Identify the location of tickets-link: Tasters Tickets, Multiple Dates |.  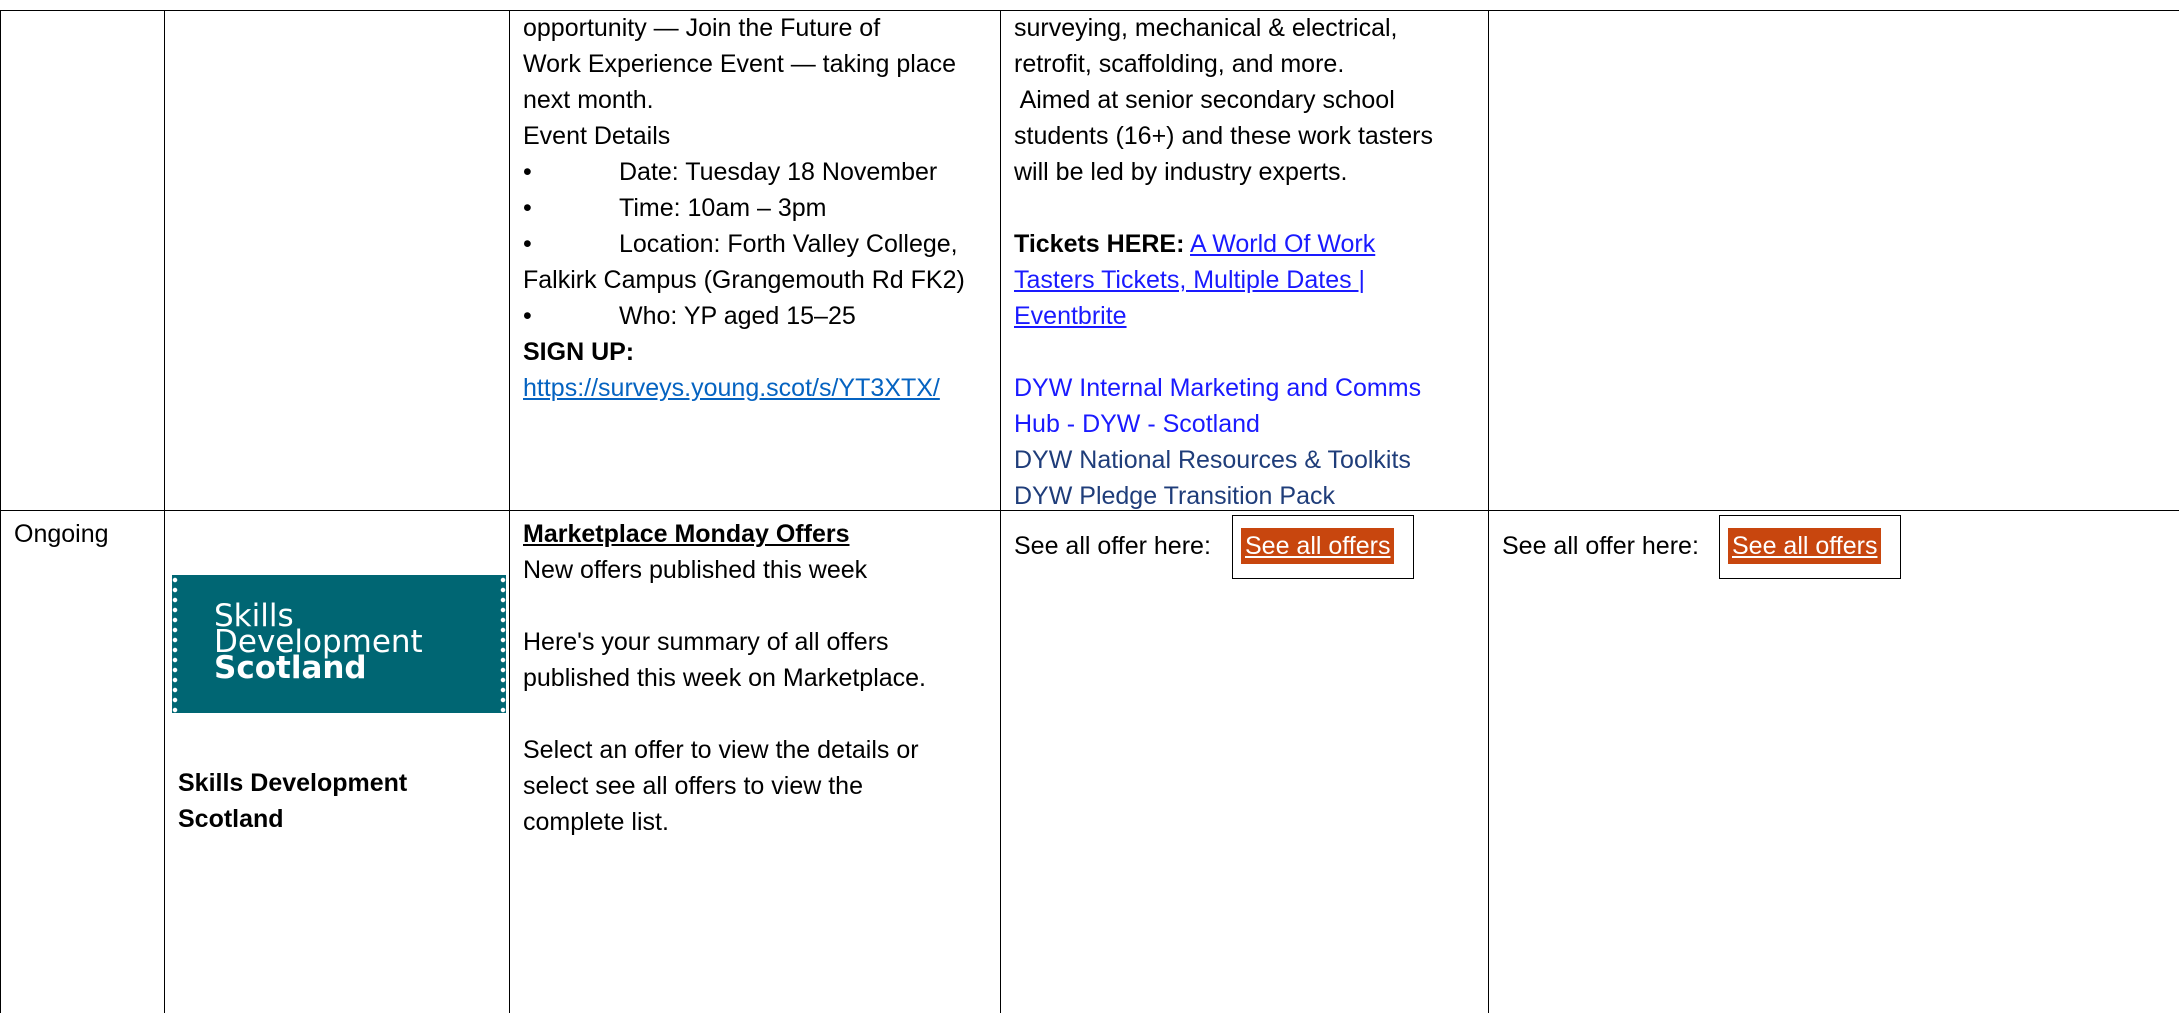
(1189, 280).